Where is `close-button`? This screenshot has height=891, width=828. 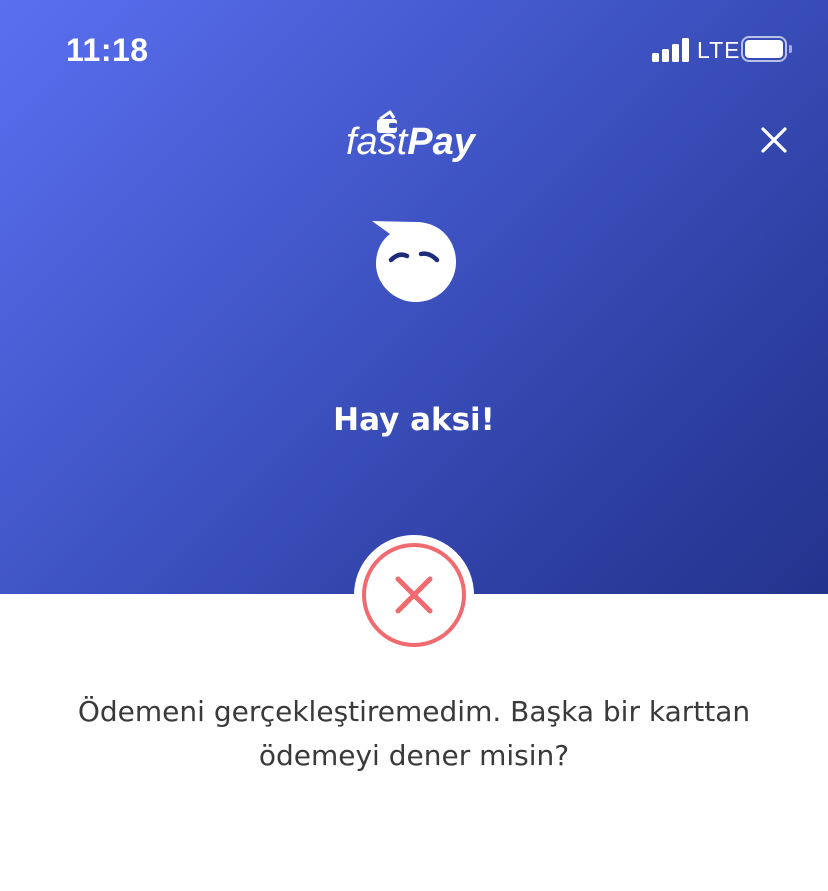 close-button is located at coordinates (774, 140).